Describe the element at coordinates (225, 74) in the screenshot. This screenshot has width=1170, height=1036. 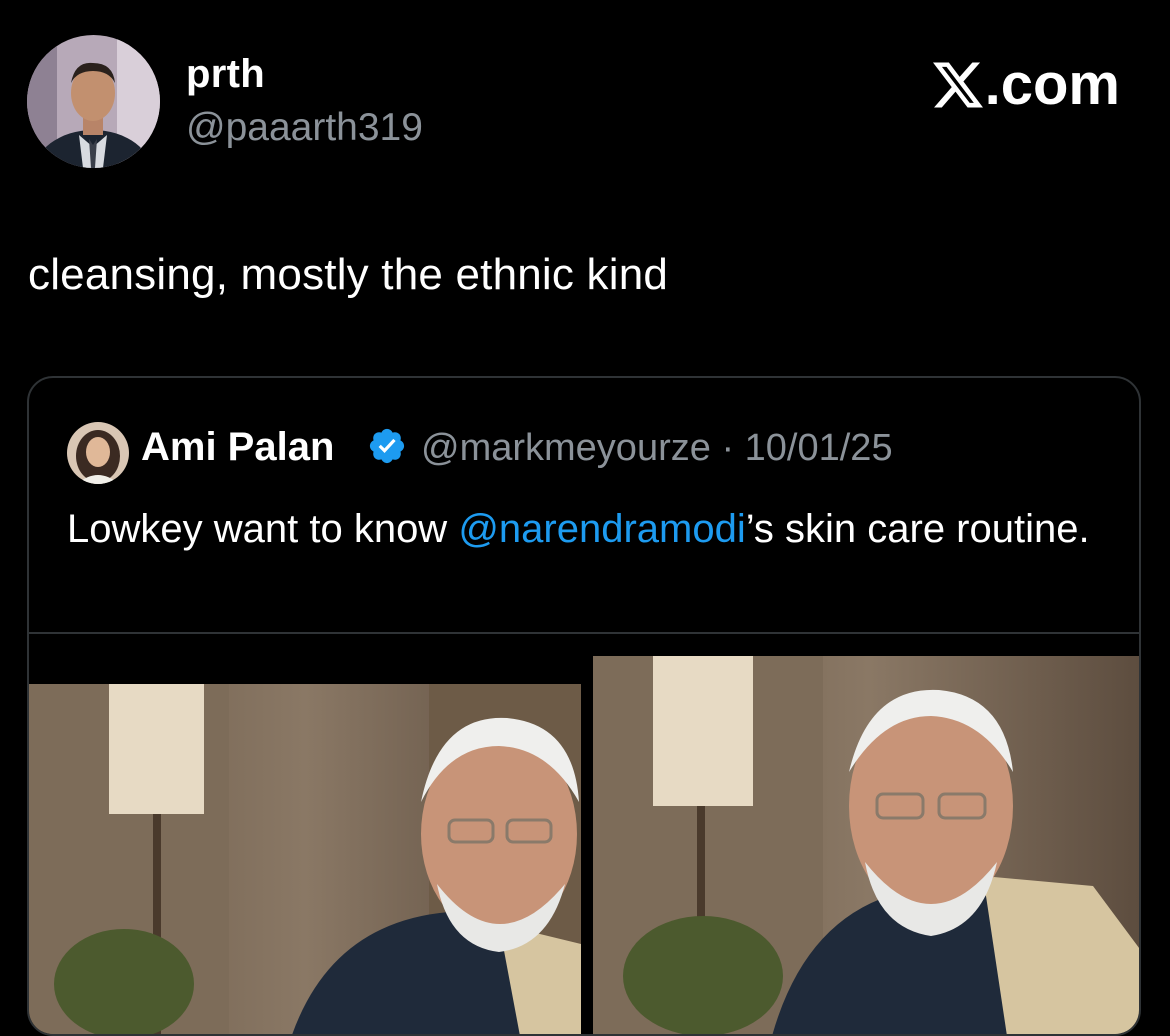
I see `author-display-name: prth` at that location.